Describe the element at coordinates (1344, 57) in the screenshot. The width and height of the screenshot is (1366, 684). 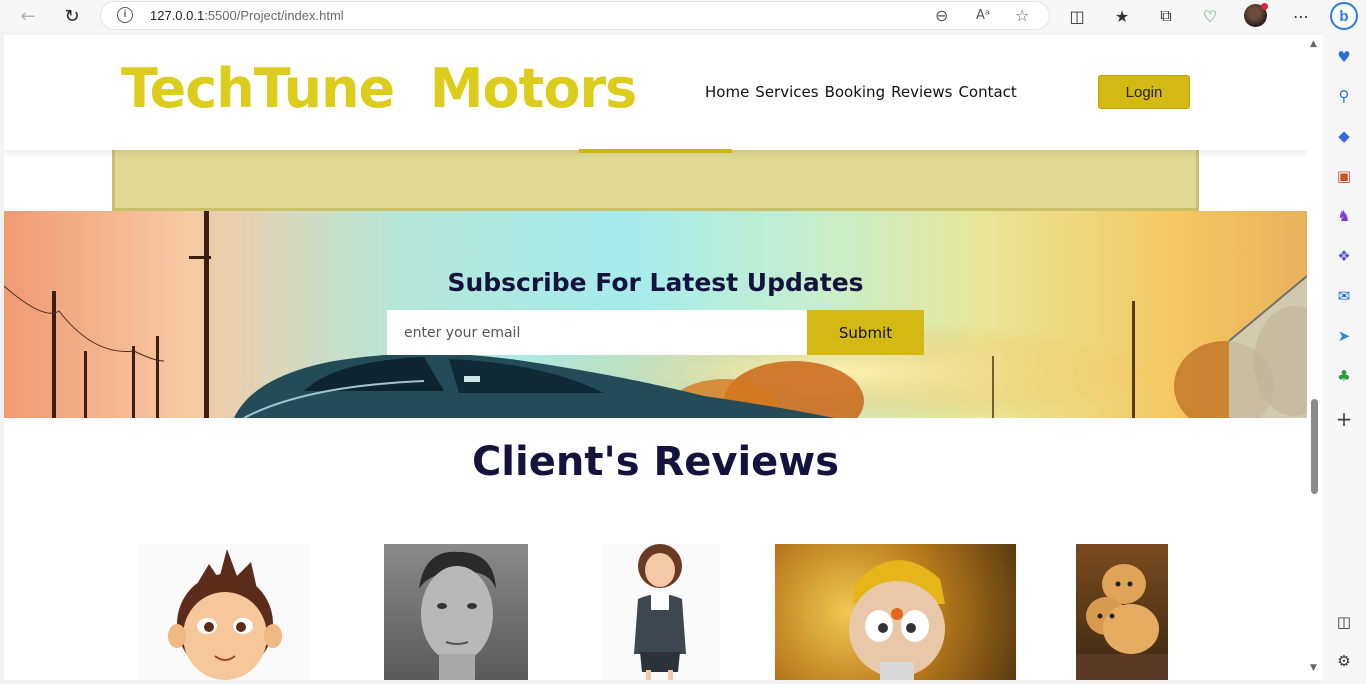
I see `notifications-icon: ♥` at that location.